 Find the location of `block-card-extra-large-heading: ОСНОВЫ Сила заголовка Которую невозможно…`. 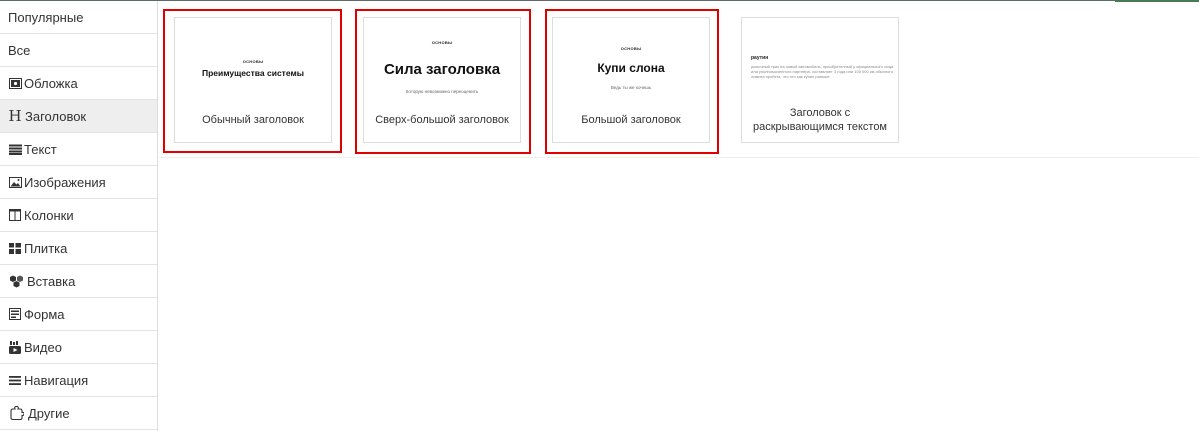

block-card-extra-large-heading: ОСНОВЫ Сила заголовка Которую невозможно… is located at coordinates (442, 80).